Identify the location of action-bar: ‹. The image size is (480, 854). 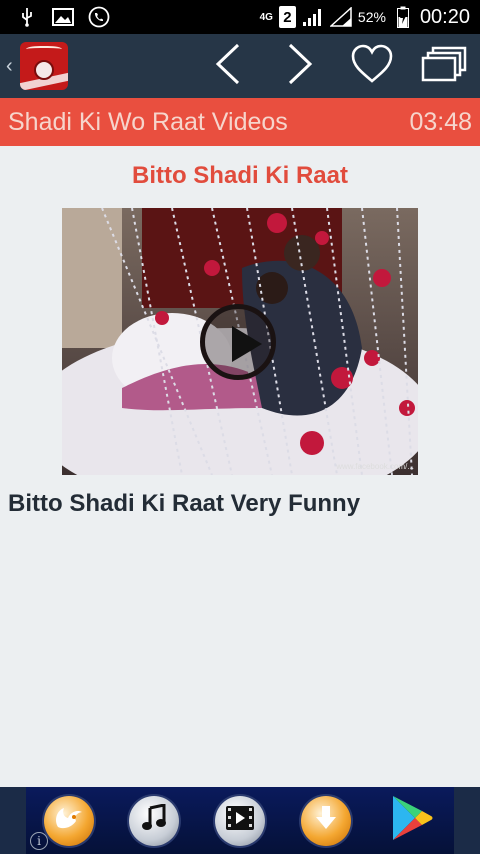
(240, 66).